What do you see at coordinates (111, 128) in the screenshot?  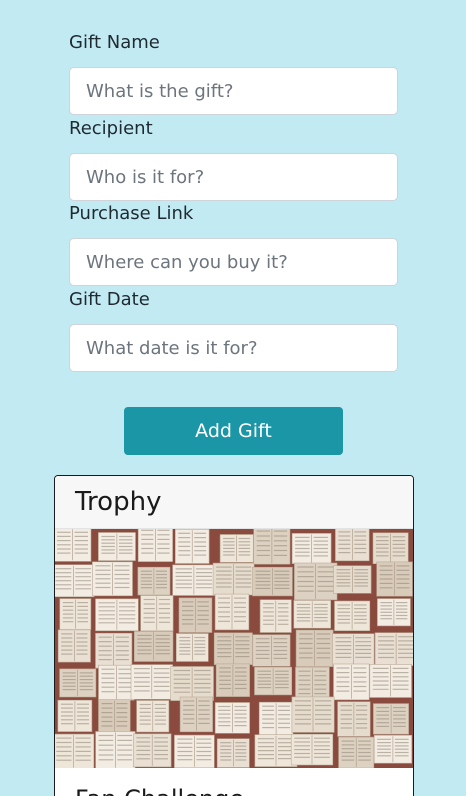 I see `recipient-label: Recipient` at bounding box center [111, 128].